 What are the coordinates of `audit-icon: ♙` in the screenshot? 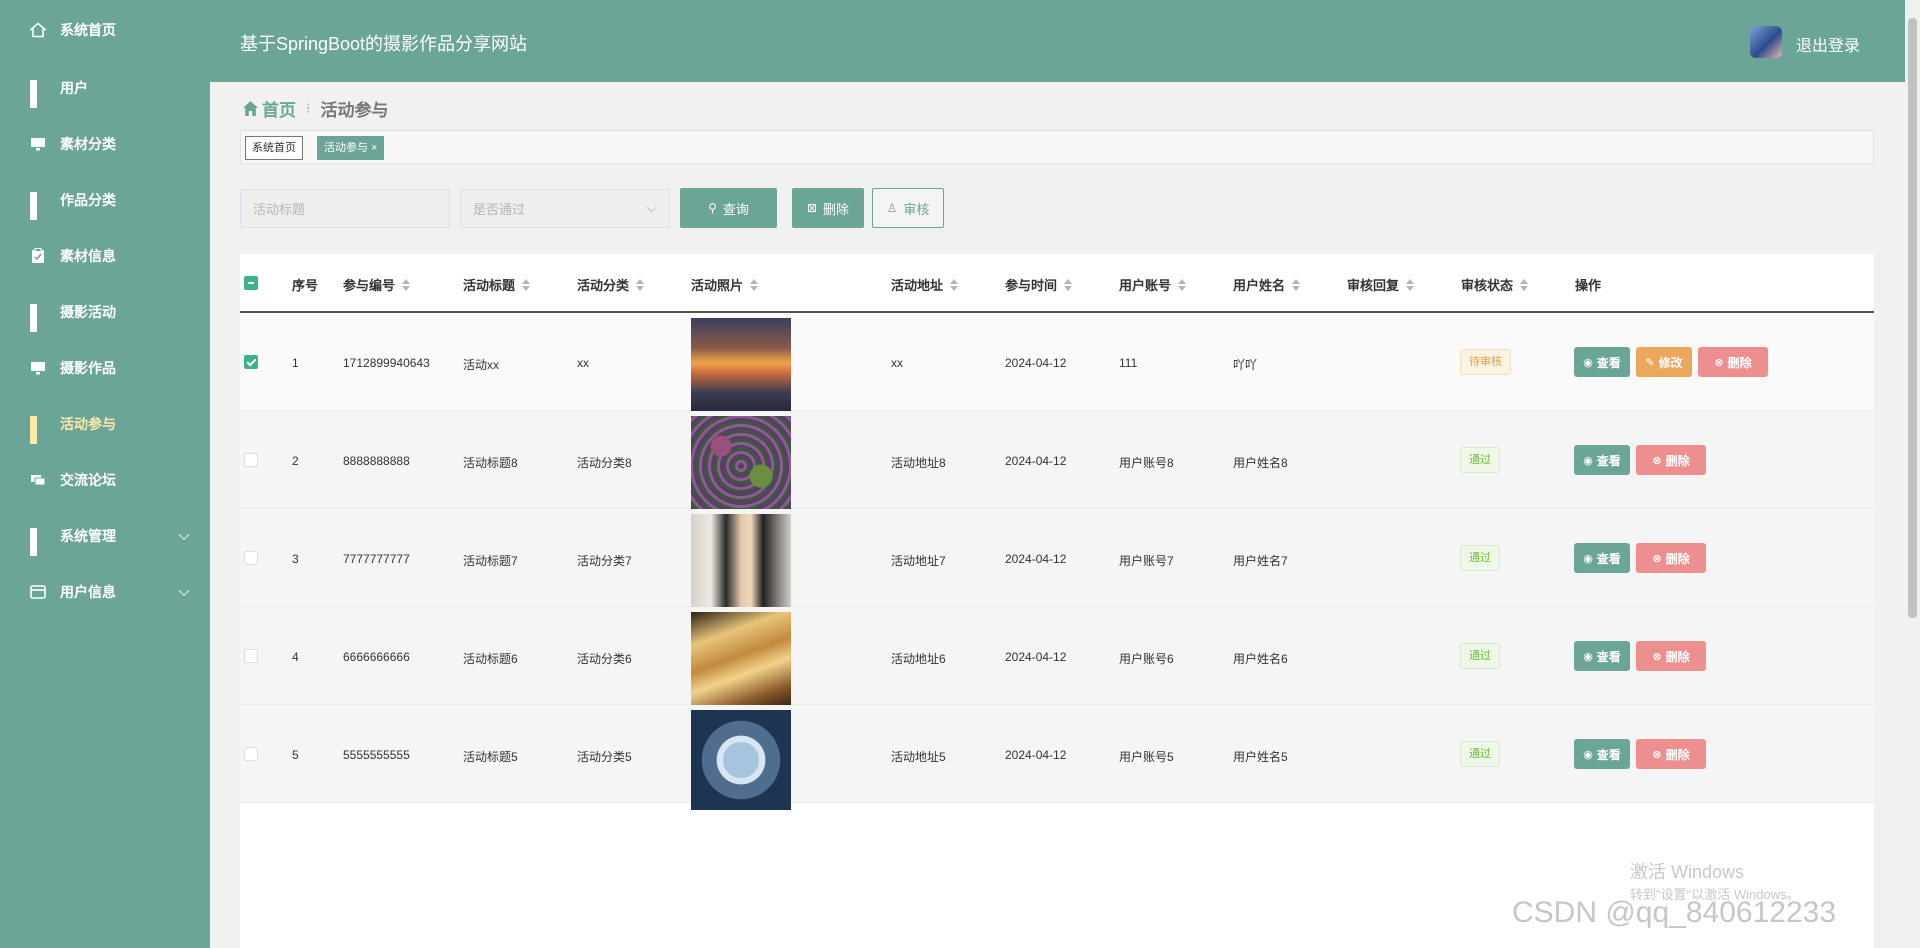 It's located at (892, 208).